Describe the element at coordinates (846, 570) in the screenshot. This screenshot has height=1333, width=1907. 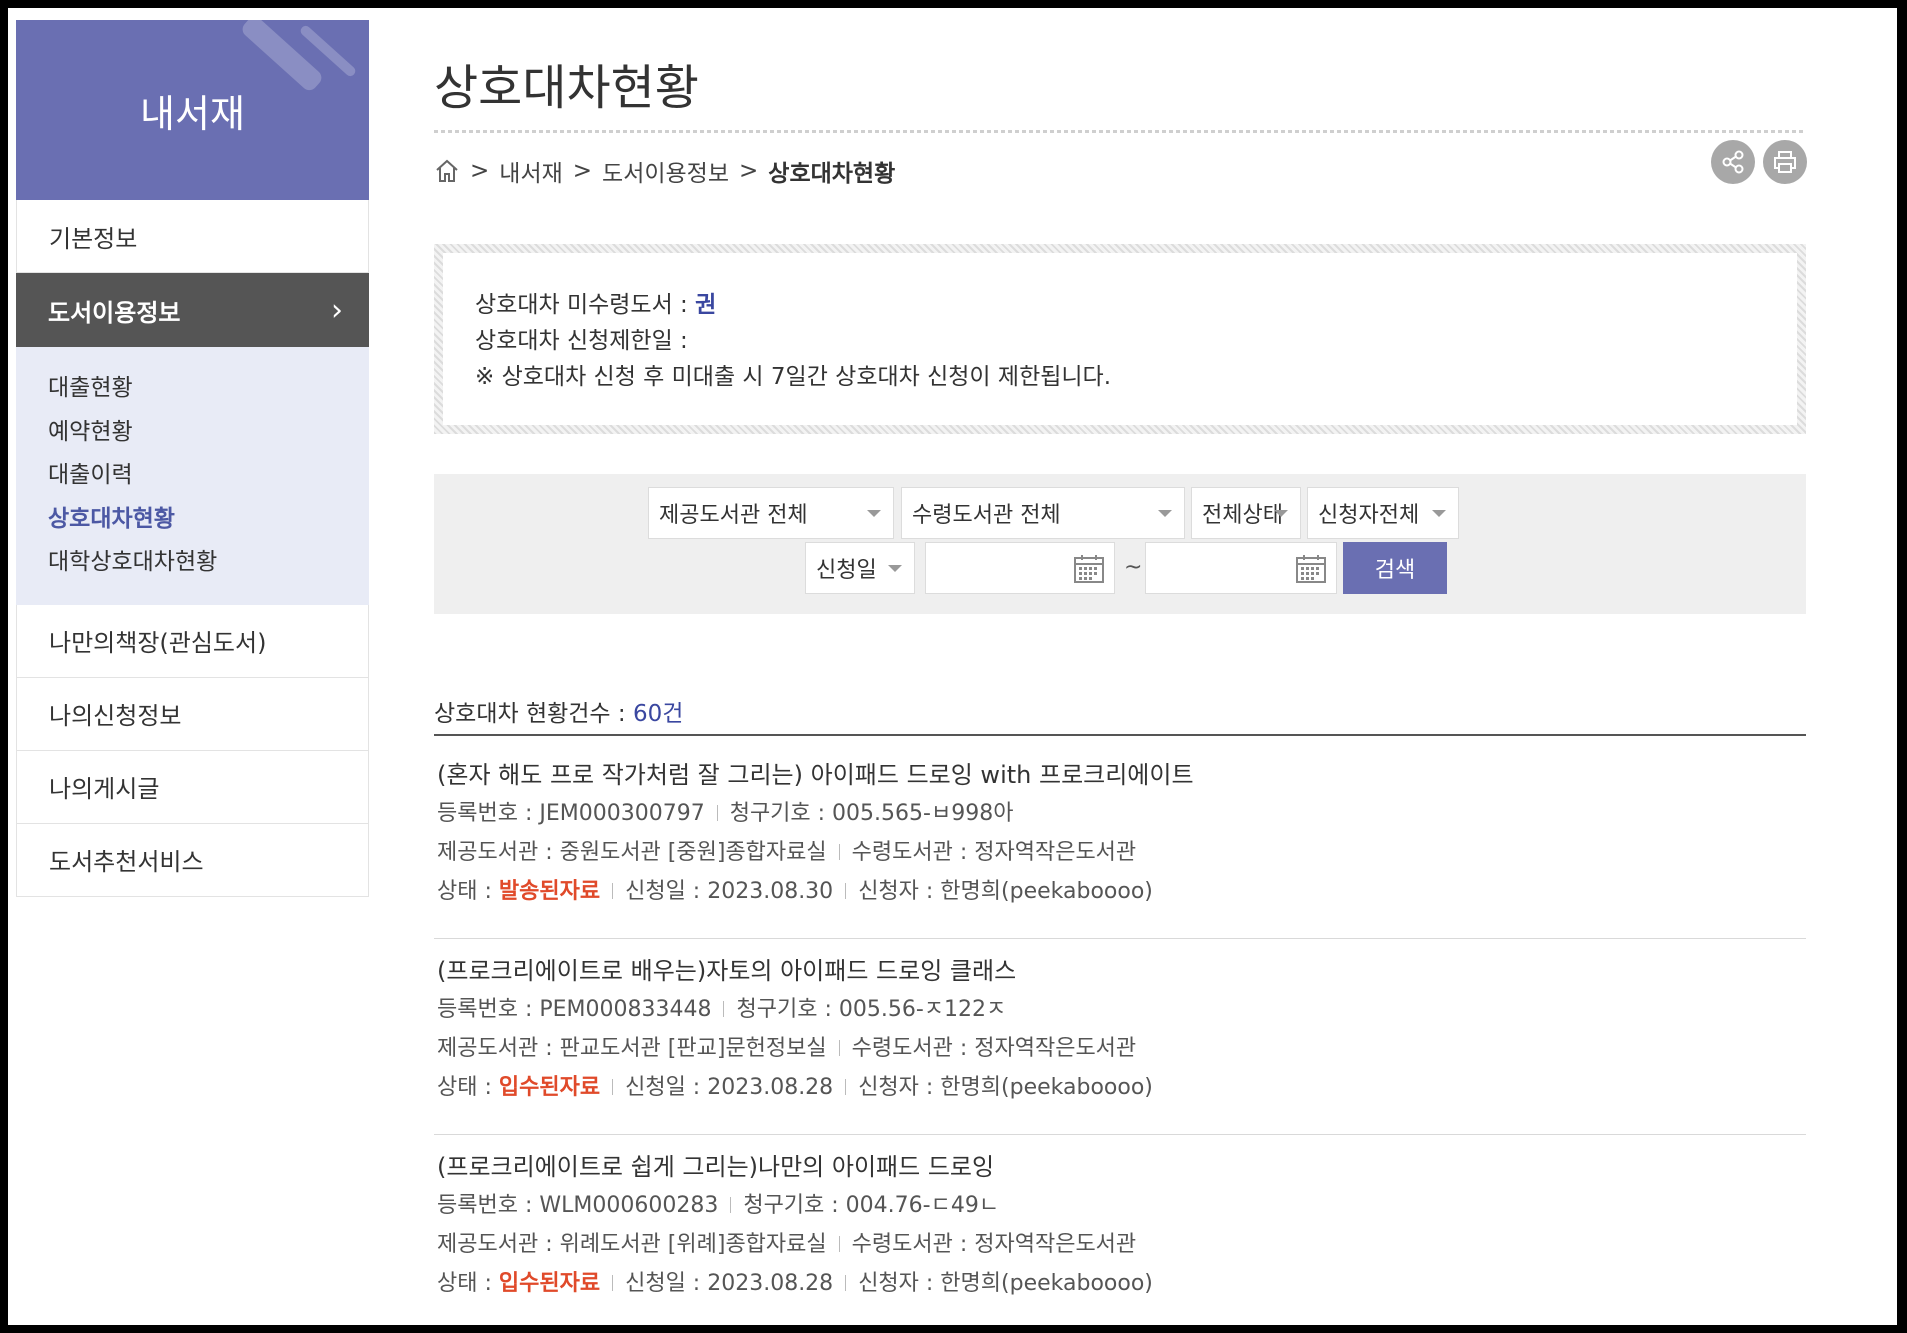
I see `date-type-value: 신청일` at that location.